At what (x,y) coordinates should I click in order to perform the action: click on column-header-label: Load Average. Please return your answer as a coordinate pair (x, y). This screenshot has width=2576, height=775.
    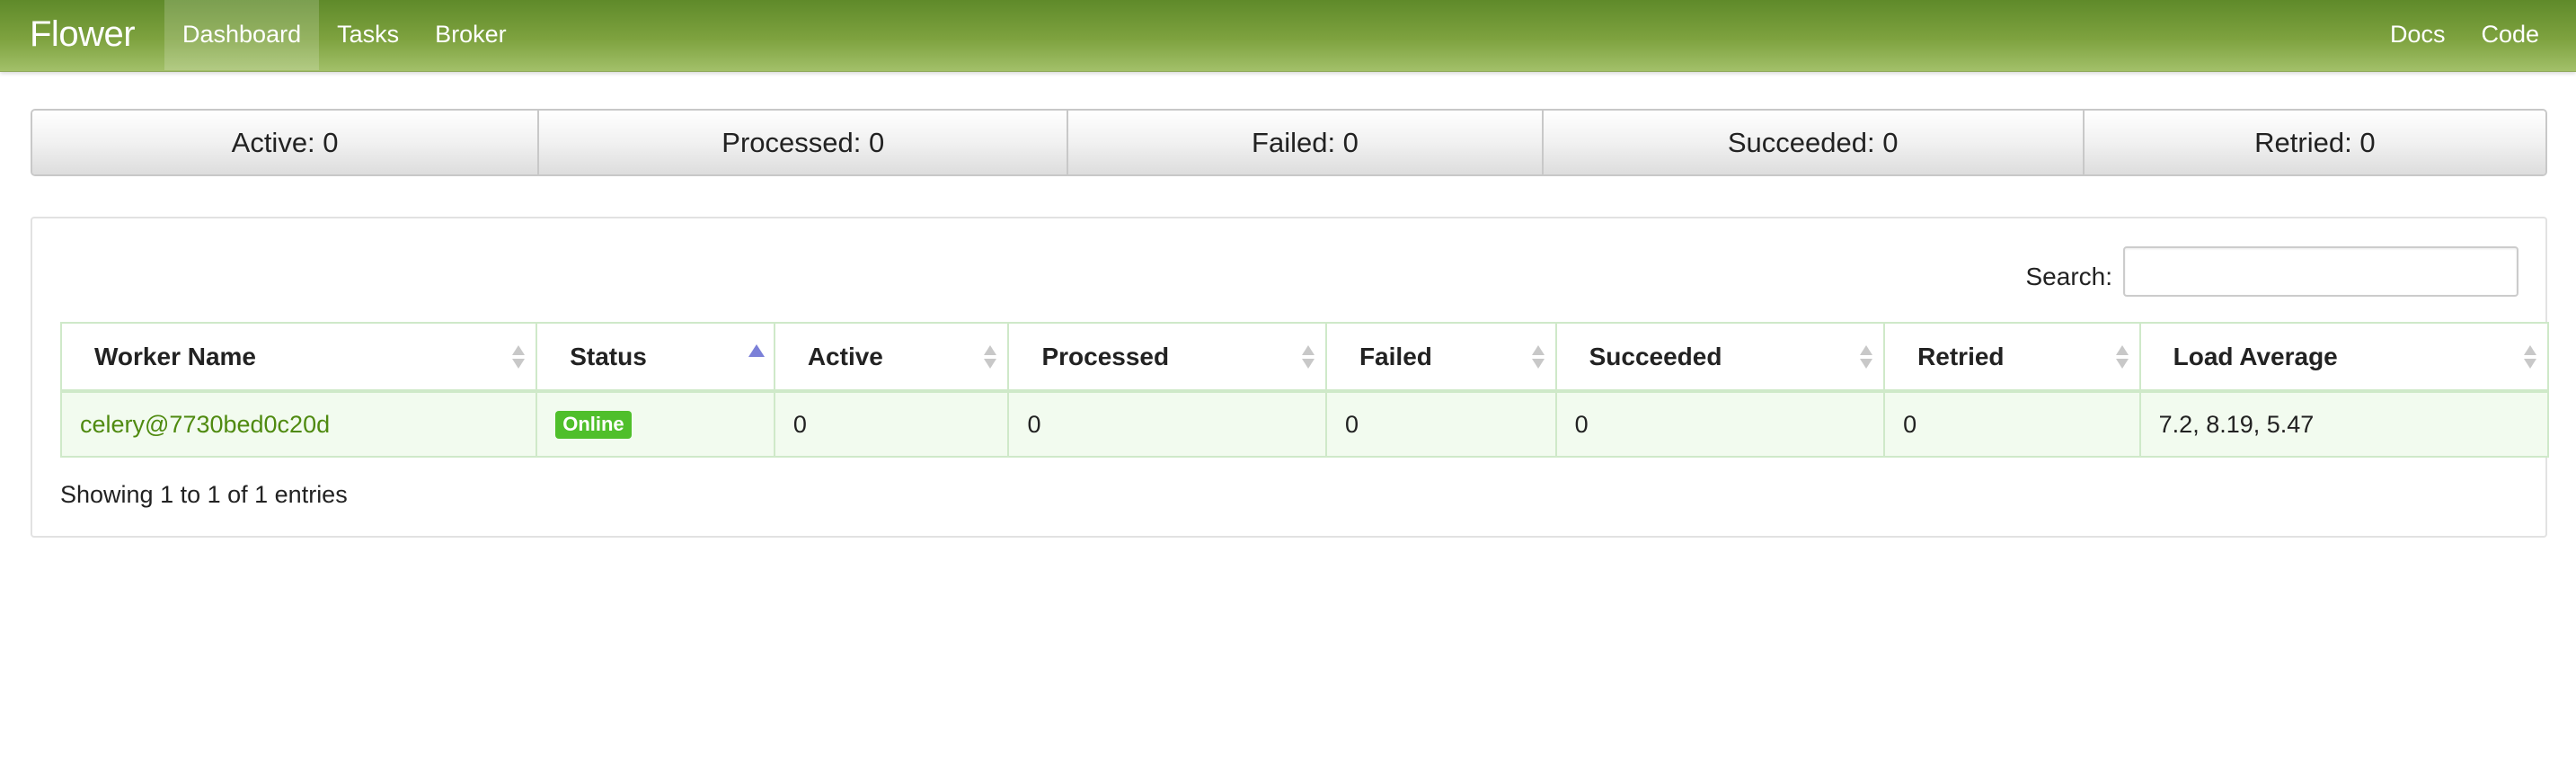
    Looking at the image, I should click on (2255, 356).